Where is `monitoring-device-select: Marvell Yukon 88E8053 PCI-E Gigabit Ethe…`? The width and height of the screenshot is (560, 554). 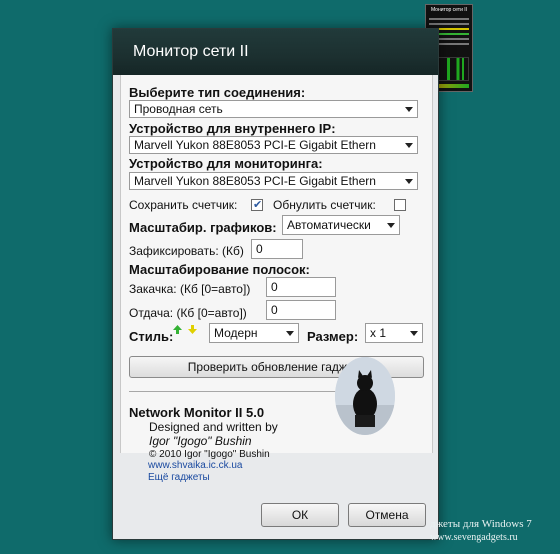
monitoring-device-select: Marvell Yukon 88E8053 PCI-E Gigabit Ethe… is located at coordinates (273, 181).